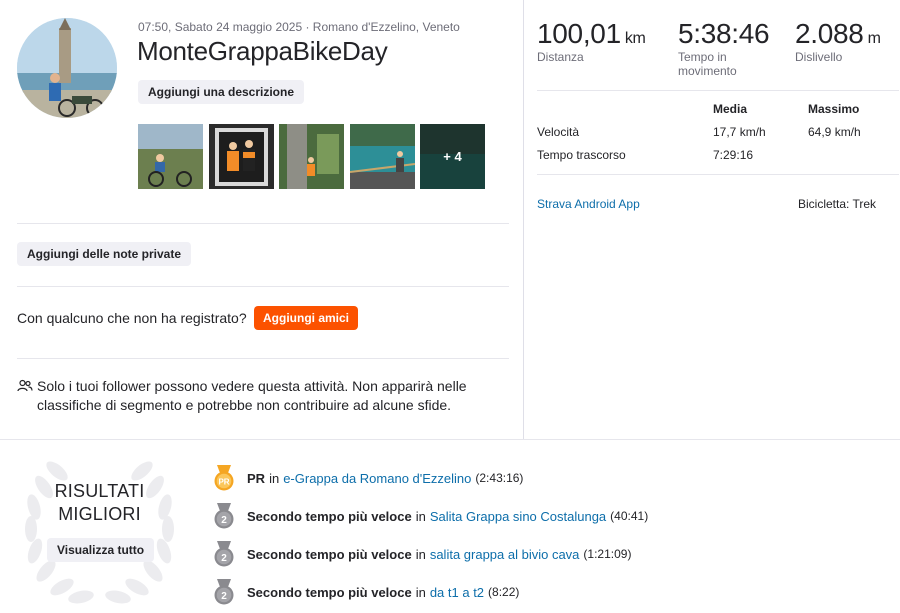 The height and width of the screenshot is (613, 900). Describe the element at coordinates (518, 516) in the screenshot. I see `segment-link: Salita Grappa sino Costalunga` at that location.